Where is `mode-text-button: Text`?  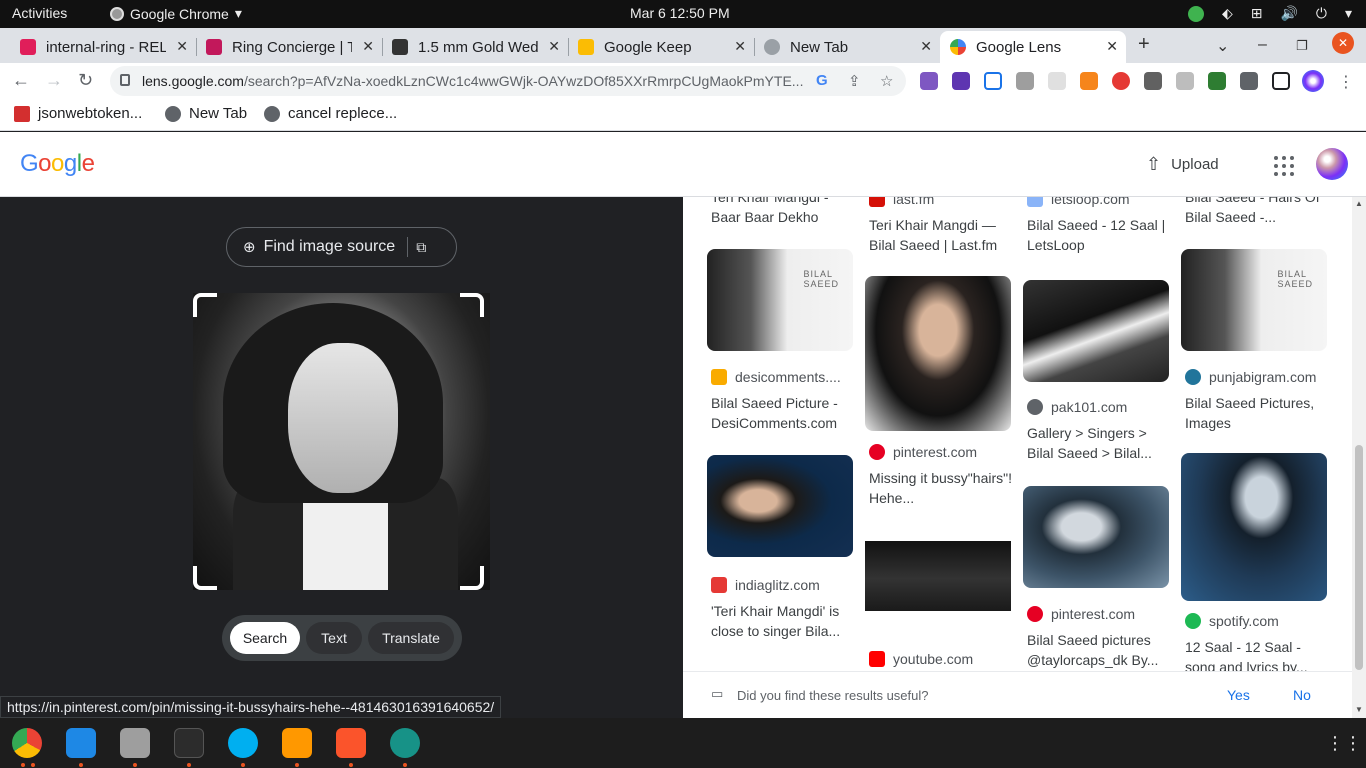
mode-text-button: Text is located at coordinates (334, 638).